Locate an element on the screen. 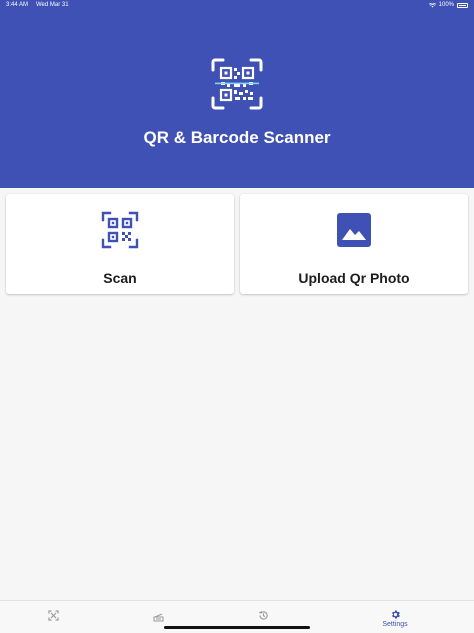 The height and width of the screenshot is (633, 474). status-right: 100% is located at coordinates (448, 5).